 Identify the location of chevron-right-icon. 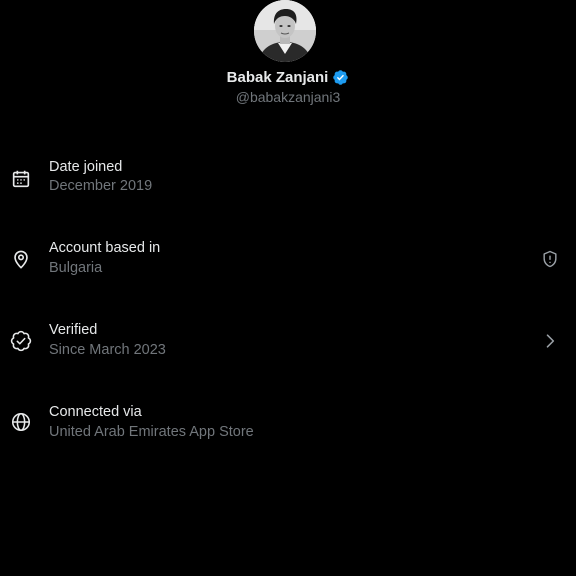
(550, 341).